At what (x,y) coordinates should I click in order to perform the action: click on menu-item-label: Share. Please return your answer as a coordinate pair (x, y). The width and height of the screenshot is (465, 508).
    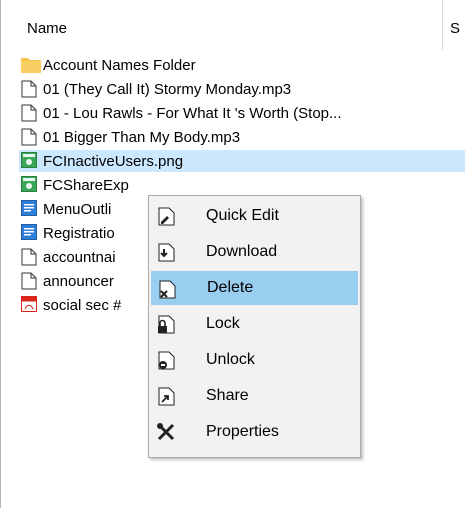
    Looking at the image, I should click on (227, 395).